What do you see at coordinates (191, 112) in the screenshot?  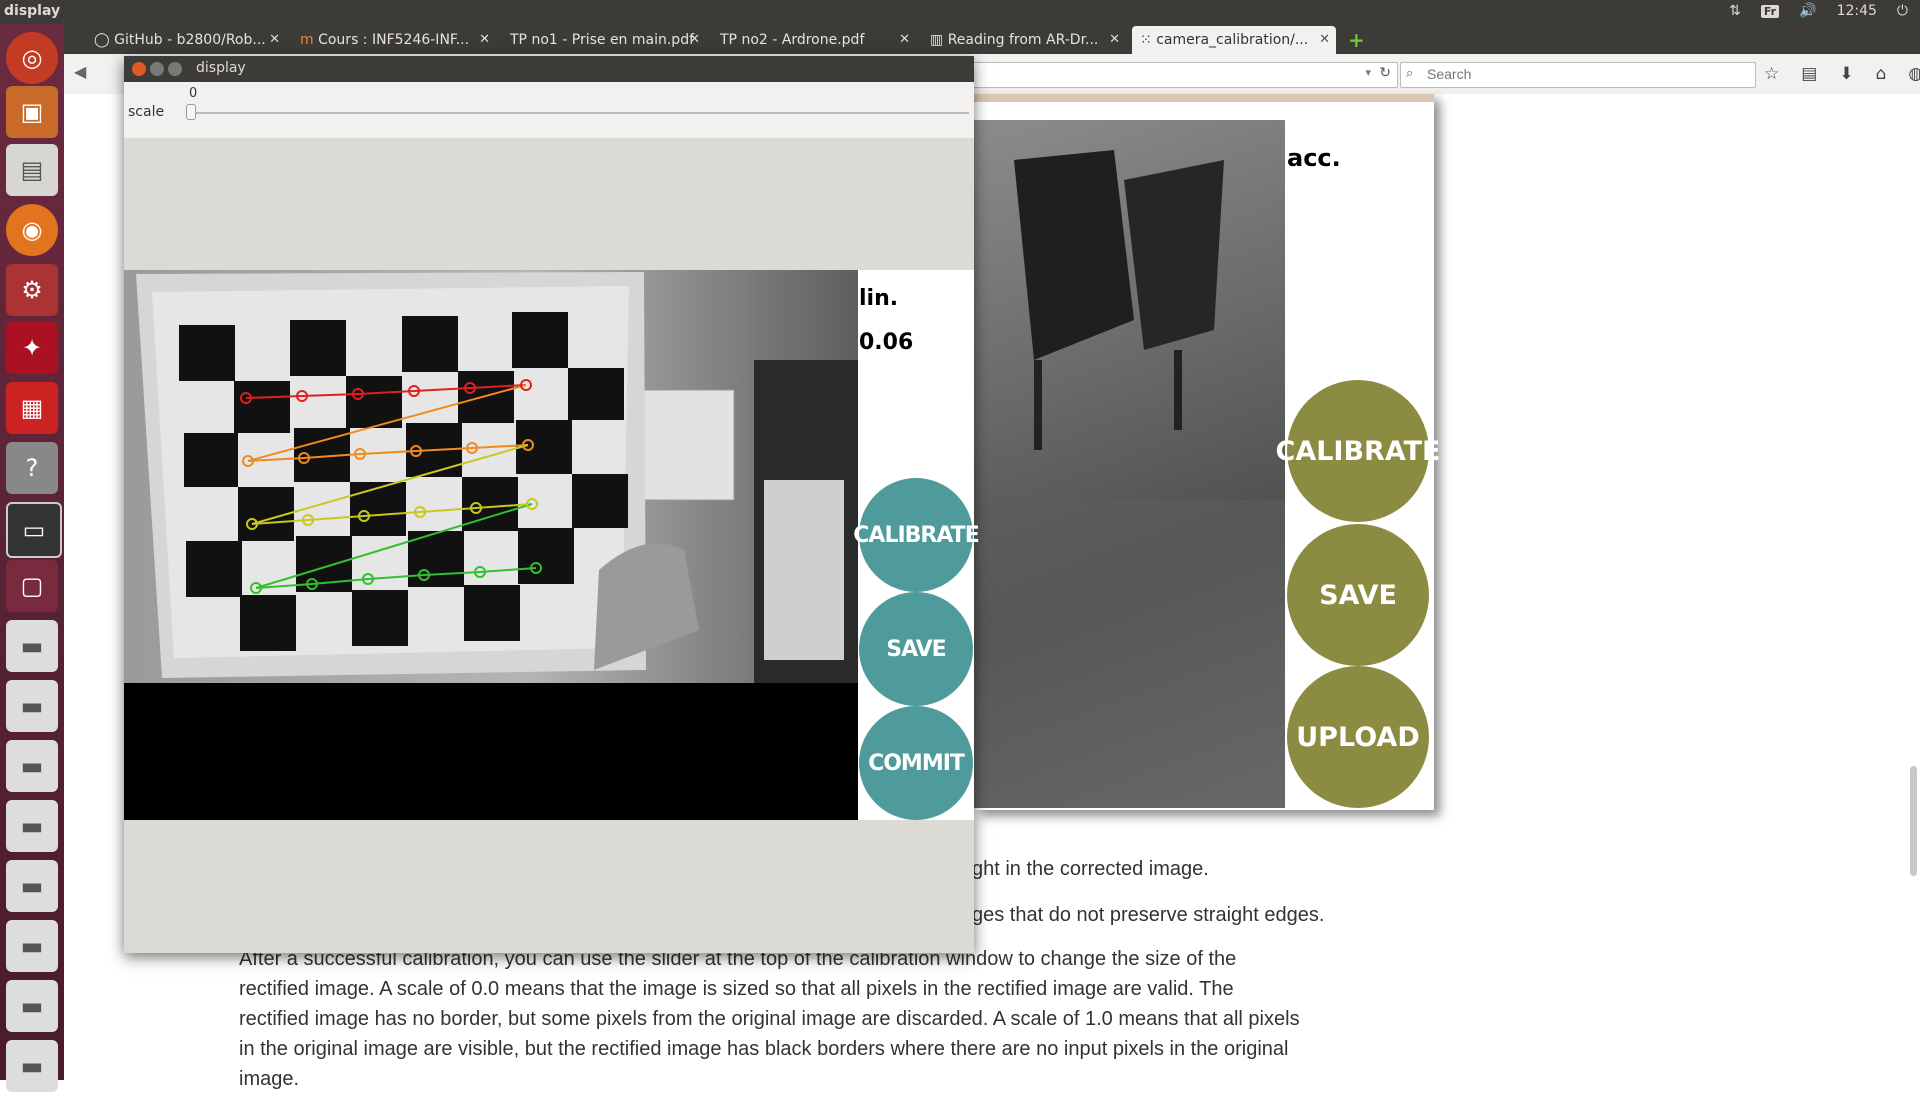 I see `scale-slider-knob` at bounding box center [191, 112].